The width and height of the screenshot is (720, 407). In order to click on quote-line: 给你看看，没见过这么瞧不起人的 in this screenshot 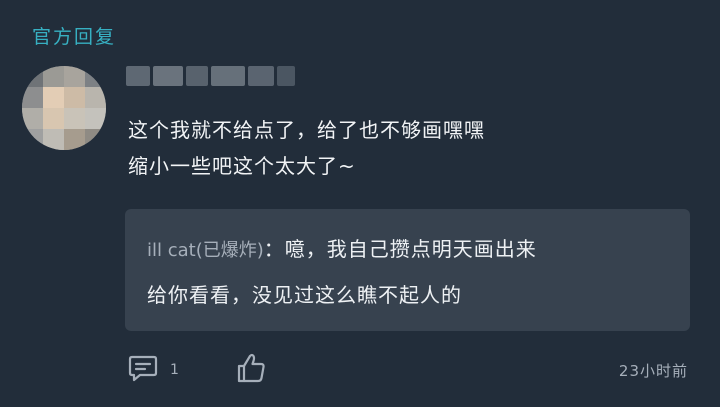, I will do `click(304, 295)`.